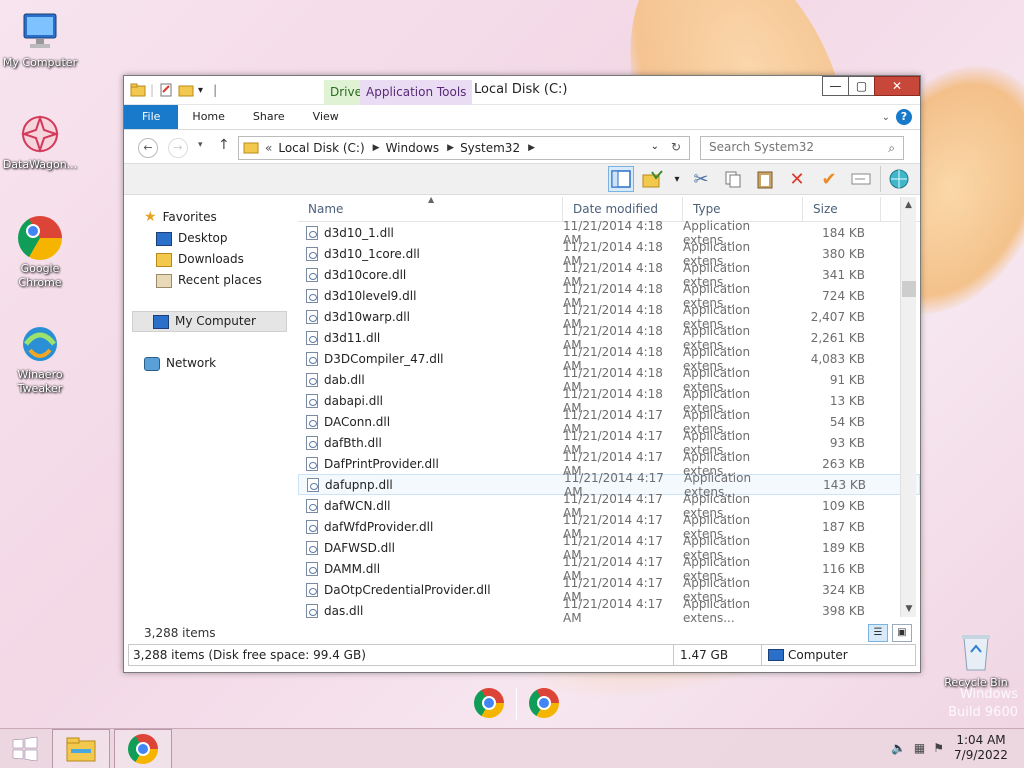 The width and height of the screenshot is (1024, 768). I want to click on properties-icon, so click(166, 90).